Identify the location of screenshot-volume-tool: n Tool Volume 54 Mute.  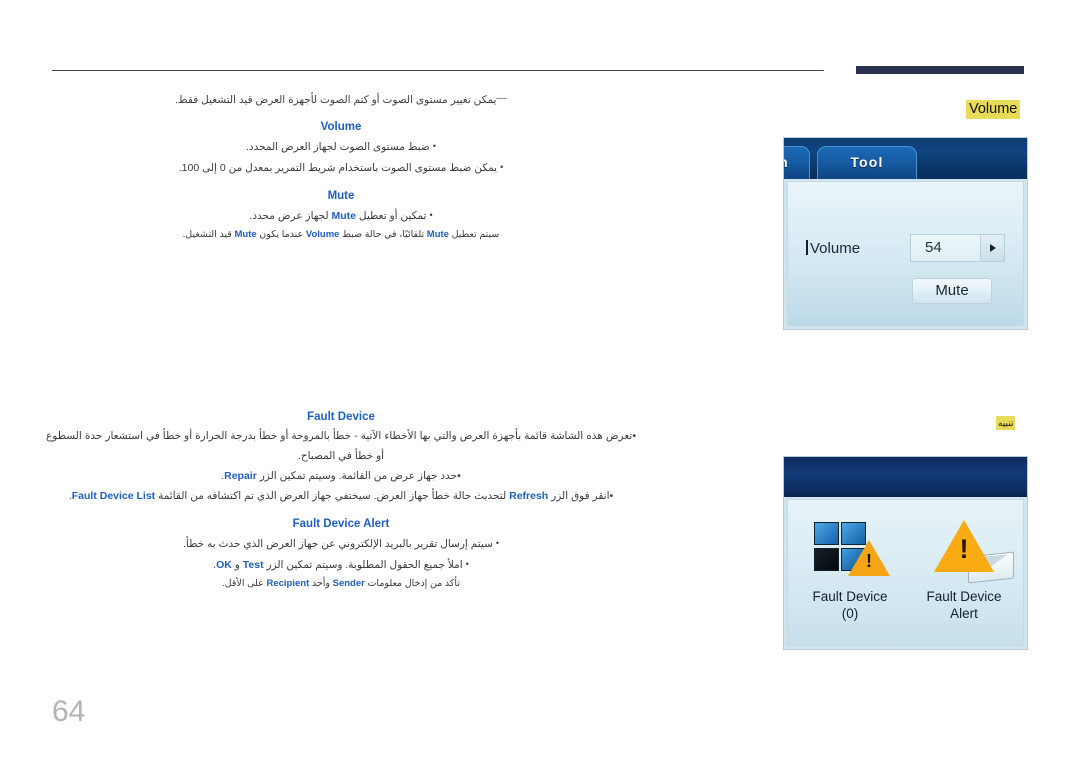
(905, 233).